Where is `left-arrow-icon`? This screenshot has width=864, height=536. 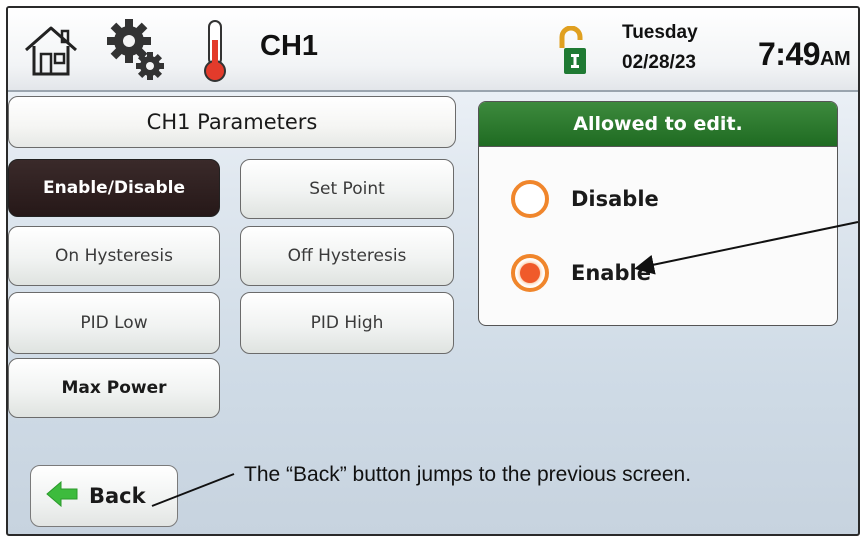 left-arrow-icon is located at coordinates (62, 495).